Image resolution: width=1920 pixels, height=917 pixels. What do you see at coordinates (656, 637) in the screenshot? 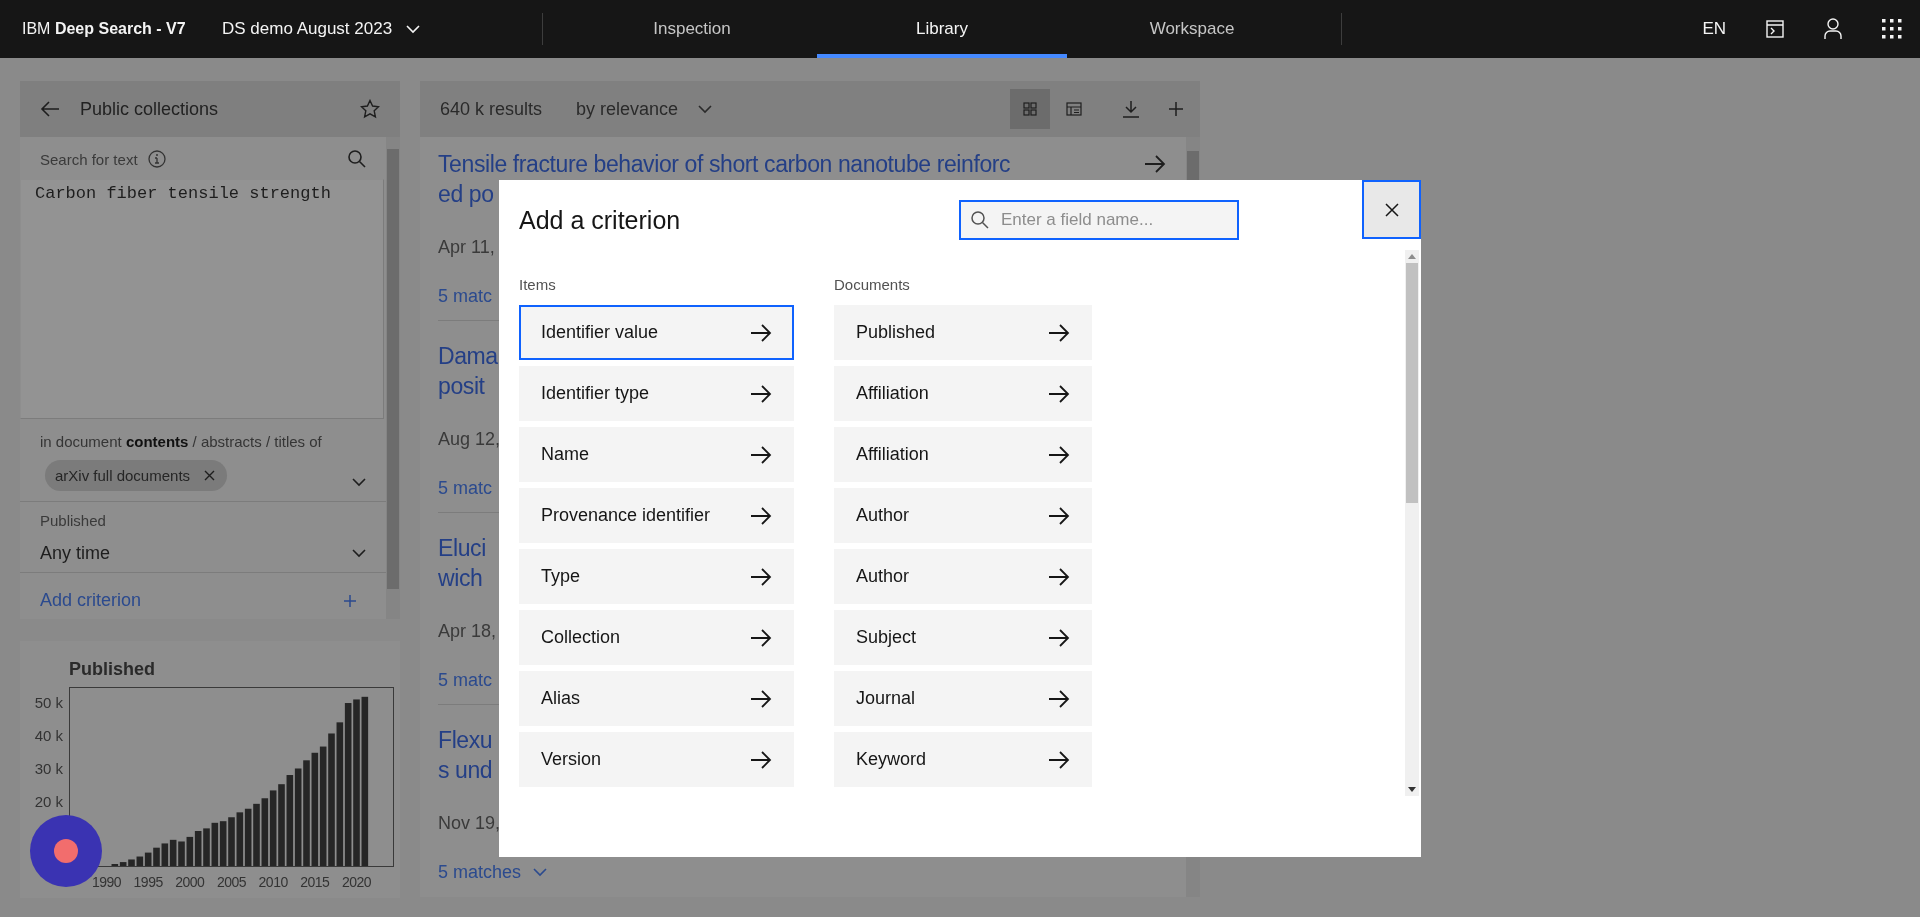
I see `field-option: Collection` at bounding box center [656, 637].